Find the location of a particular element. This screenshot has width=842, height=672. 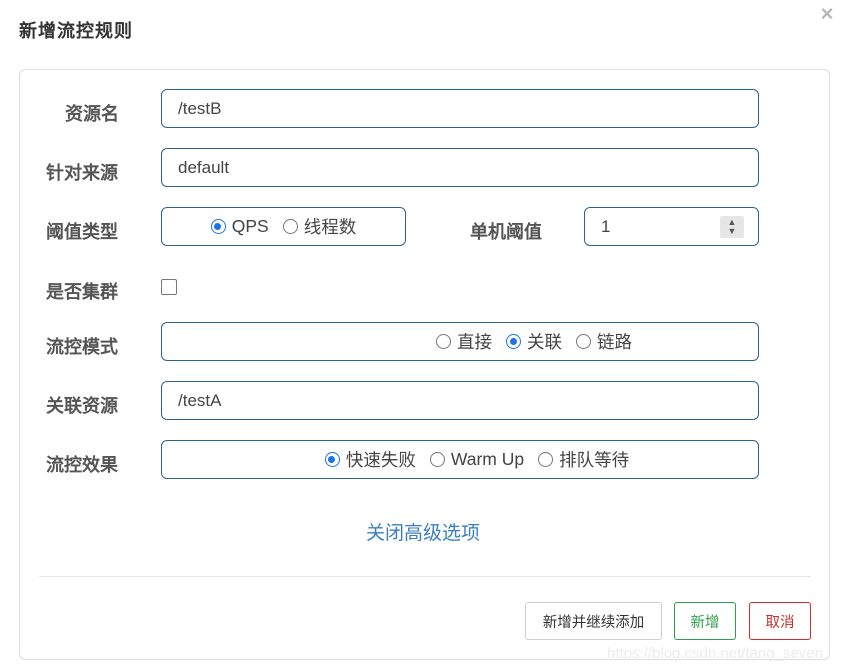

control-behavior-option-label: 排队等待 is located at coordinates (594, 460).